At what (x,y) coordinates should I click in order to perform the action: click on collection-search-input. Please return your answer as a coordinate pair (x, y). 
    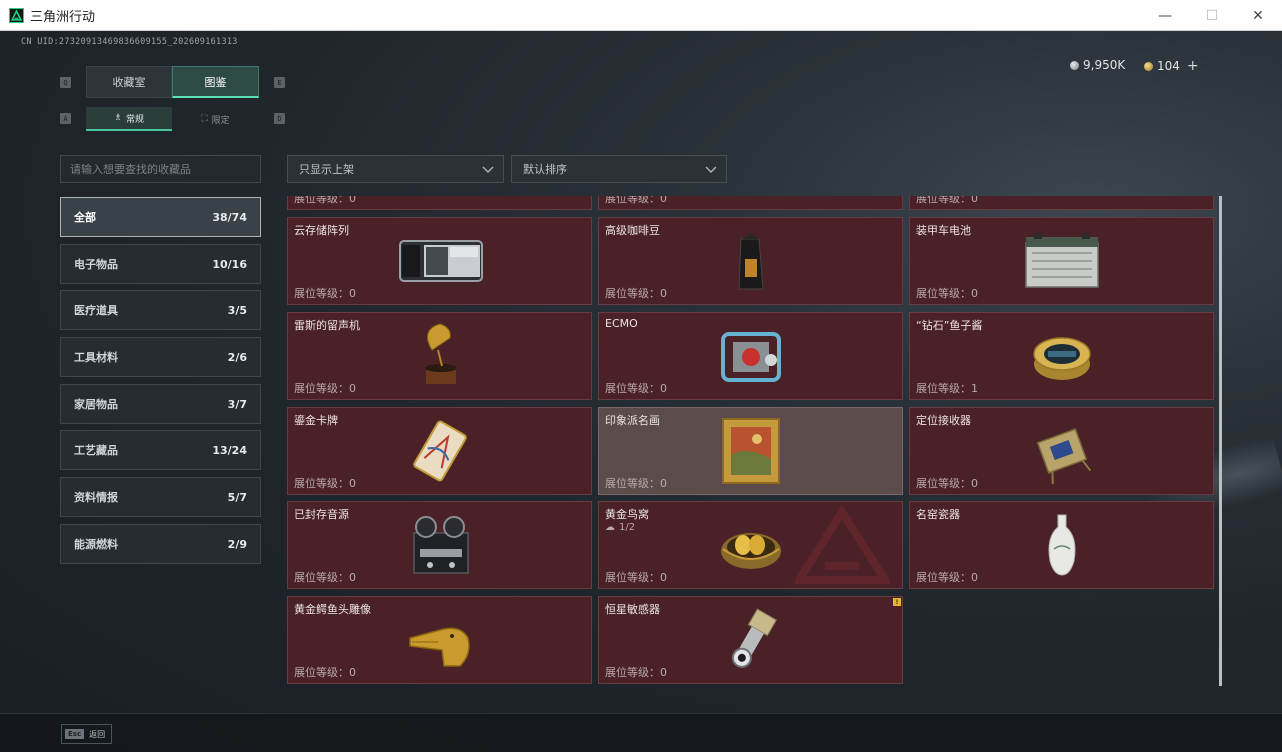
    Looking at the image, I should click on (160, 169).